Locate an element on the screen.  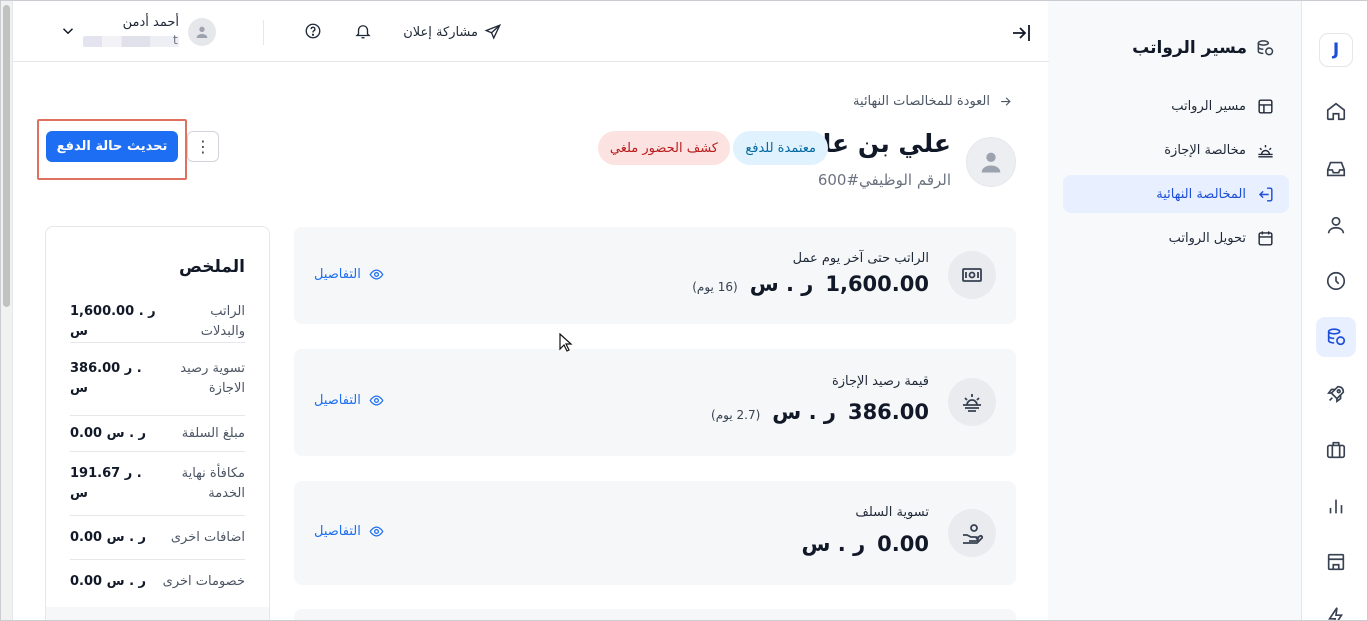
notifications-button is located at coordinates (363, 31).